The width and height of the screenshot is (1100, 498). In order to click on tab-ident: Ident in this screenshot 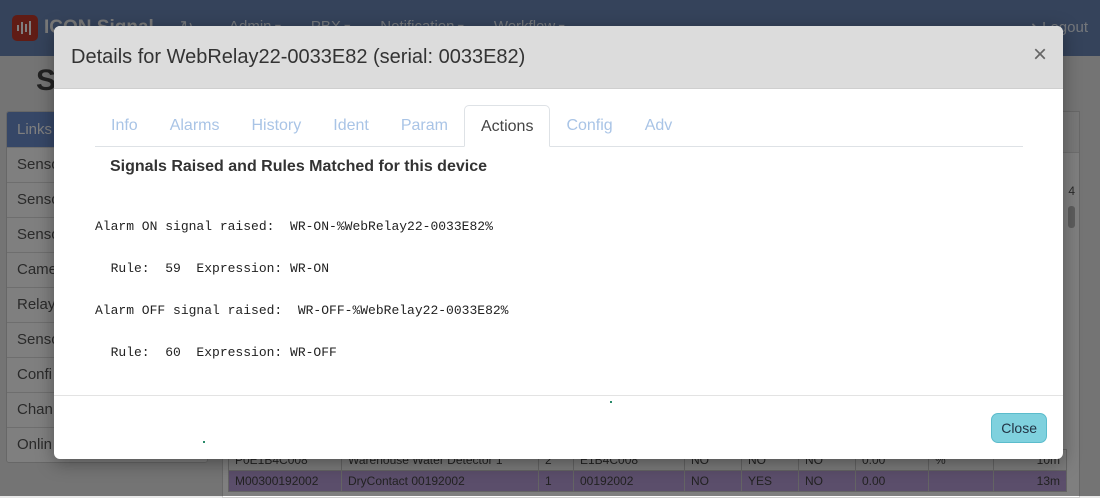, I will do `click(351, 125)`.